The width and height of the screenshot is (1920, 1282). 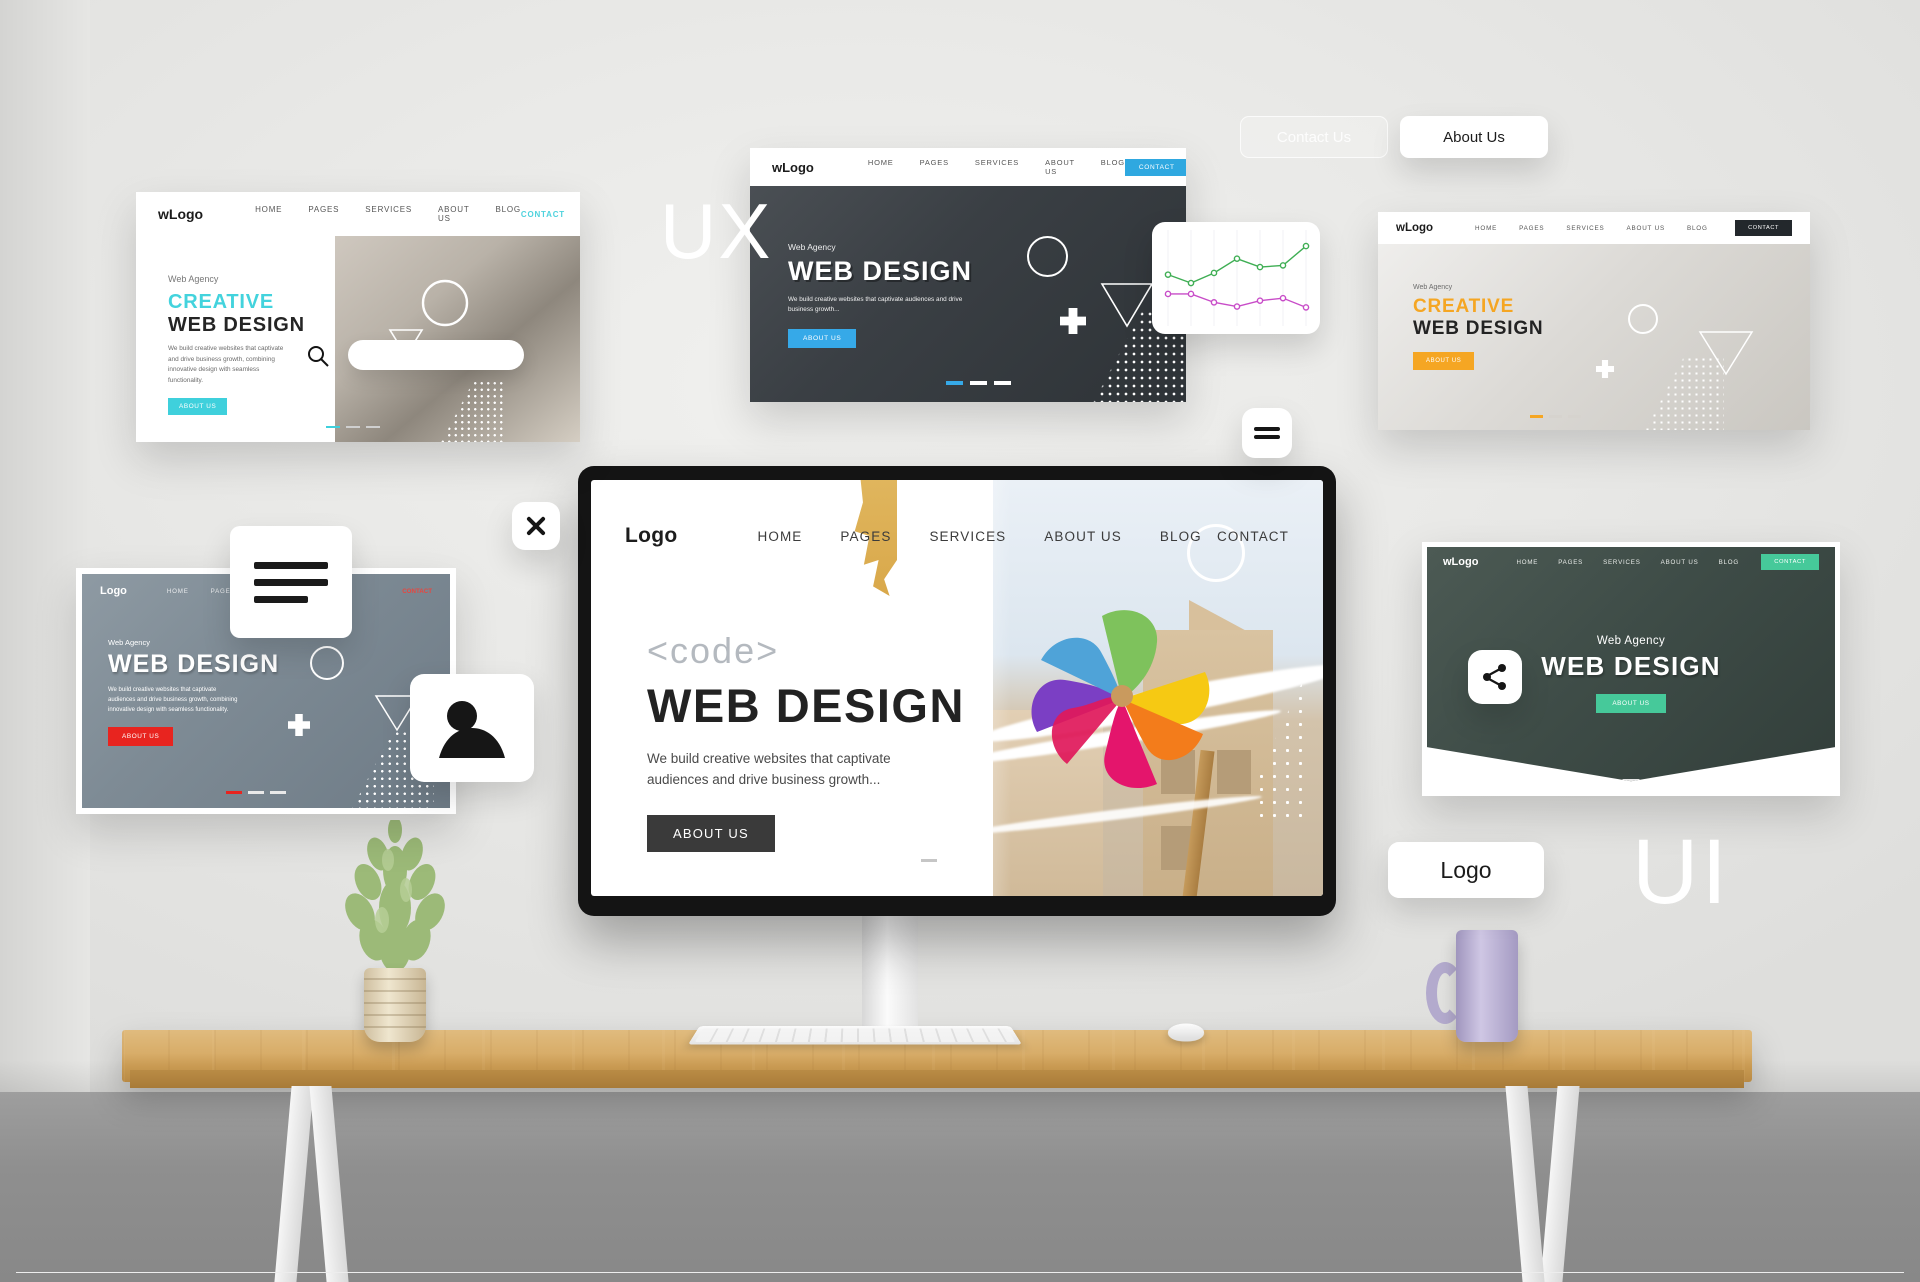 I want to click on card2-nav-blog: BLOG, so click(x=1113, y=167).